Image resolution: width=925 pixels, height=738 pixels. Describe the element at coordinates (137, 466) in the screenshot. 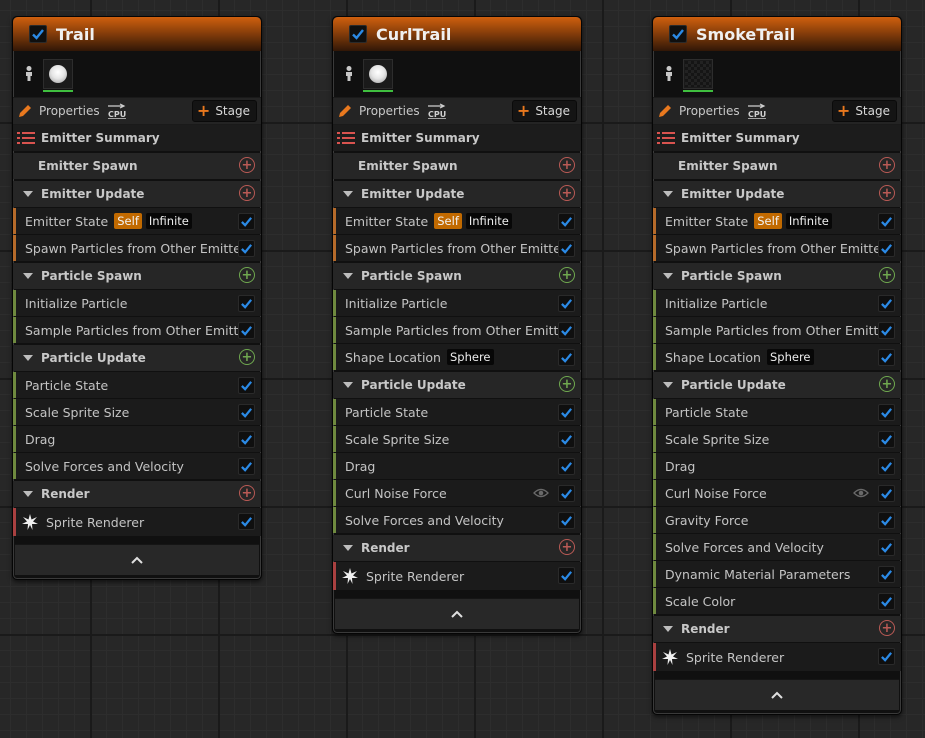

I see `module-solve-forces-and-velocity: Solve Forces and Velocity` at that location.